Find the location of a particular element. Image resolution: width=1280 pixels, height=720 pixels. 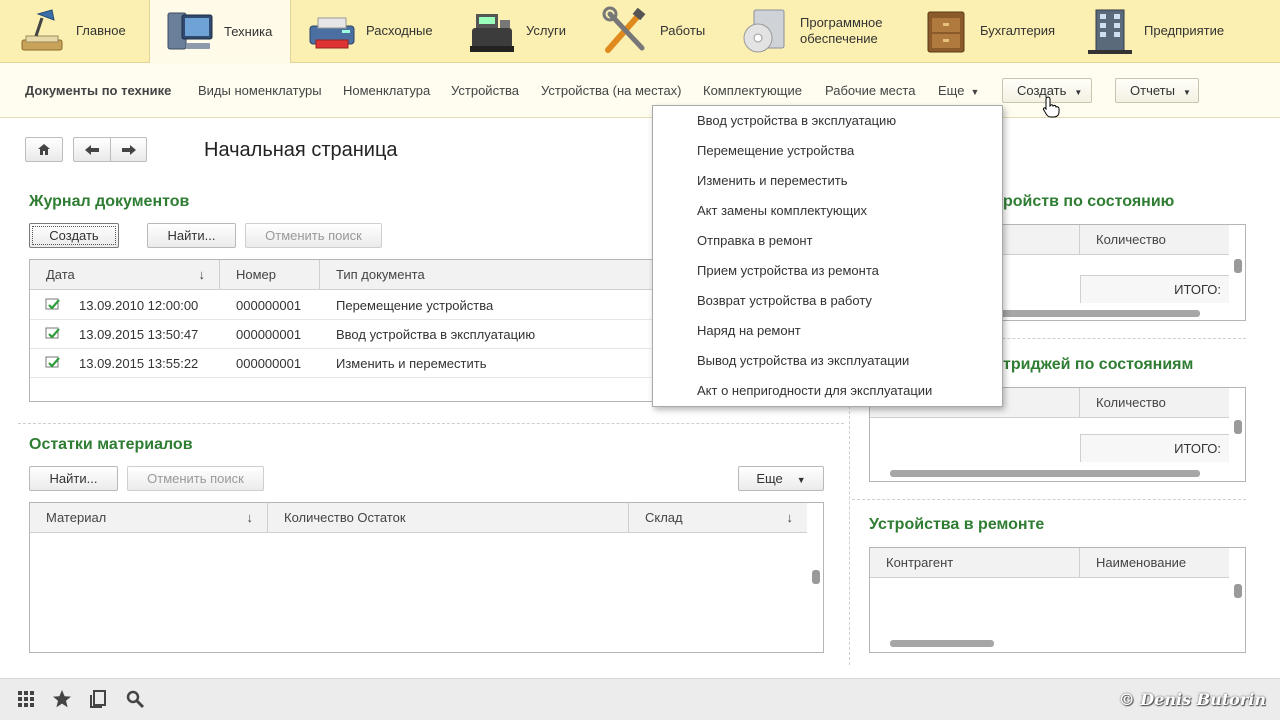

devices-state-title: ройств по состоянию is located at coordinates (1089, 201).